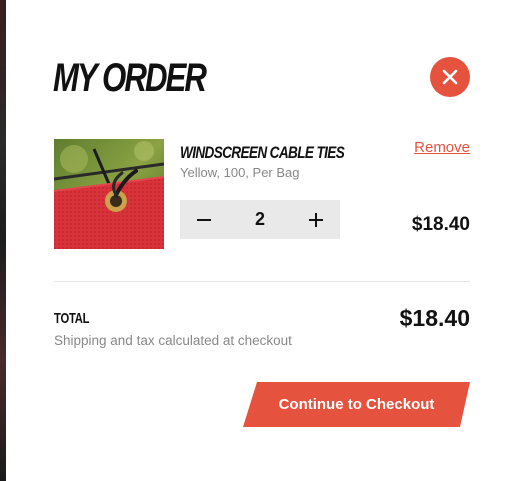  What do you see at coordinates (240, 172) in the screenshot?
I see `product-variant: Yellow, 100, Per Bag` at bounding box center [240, 172].